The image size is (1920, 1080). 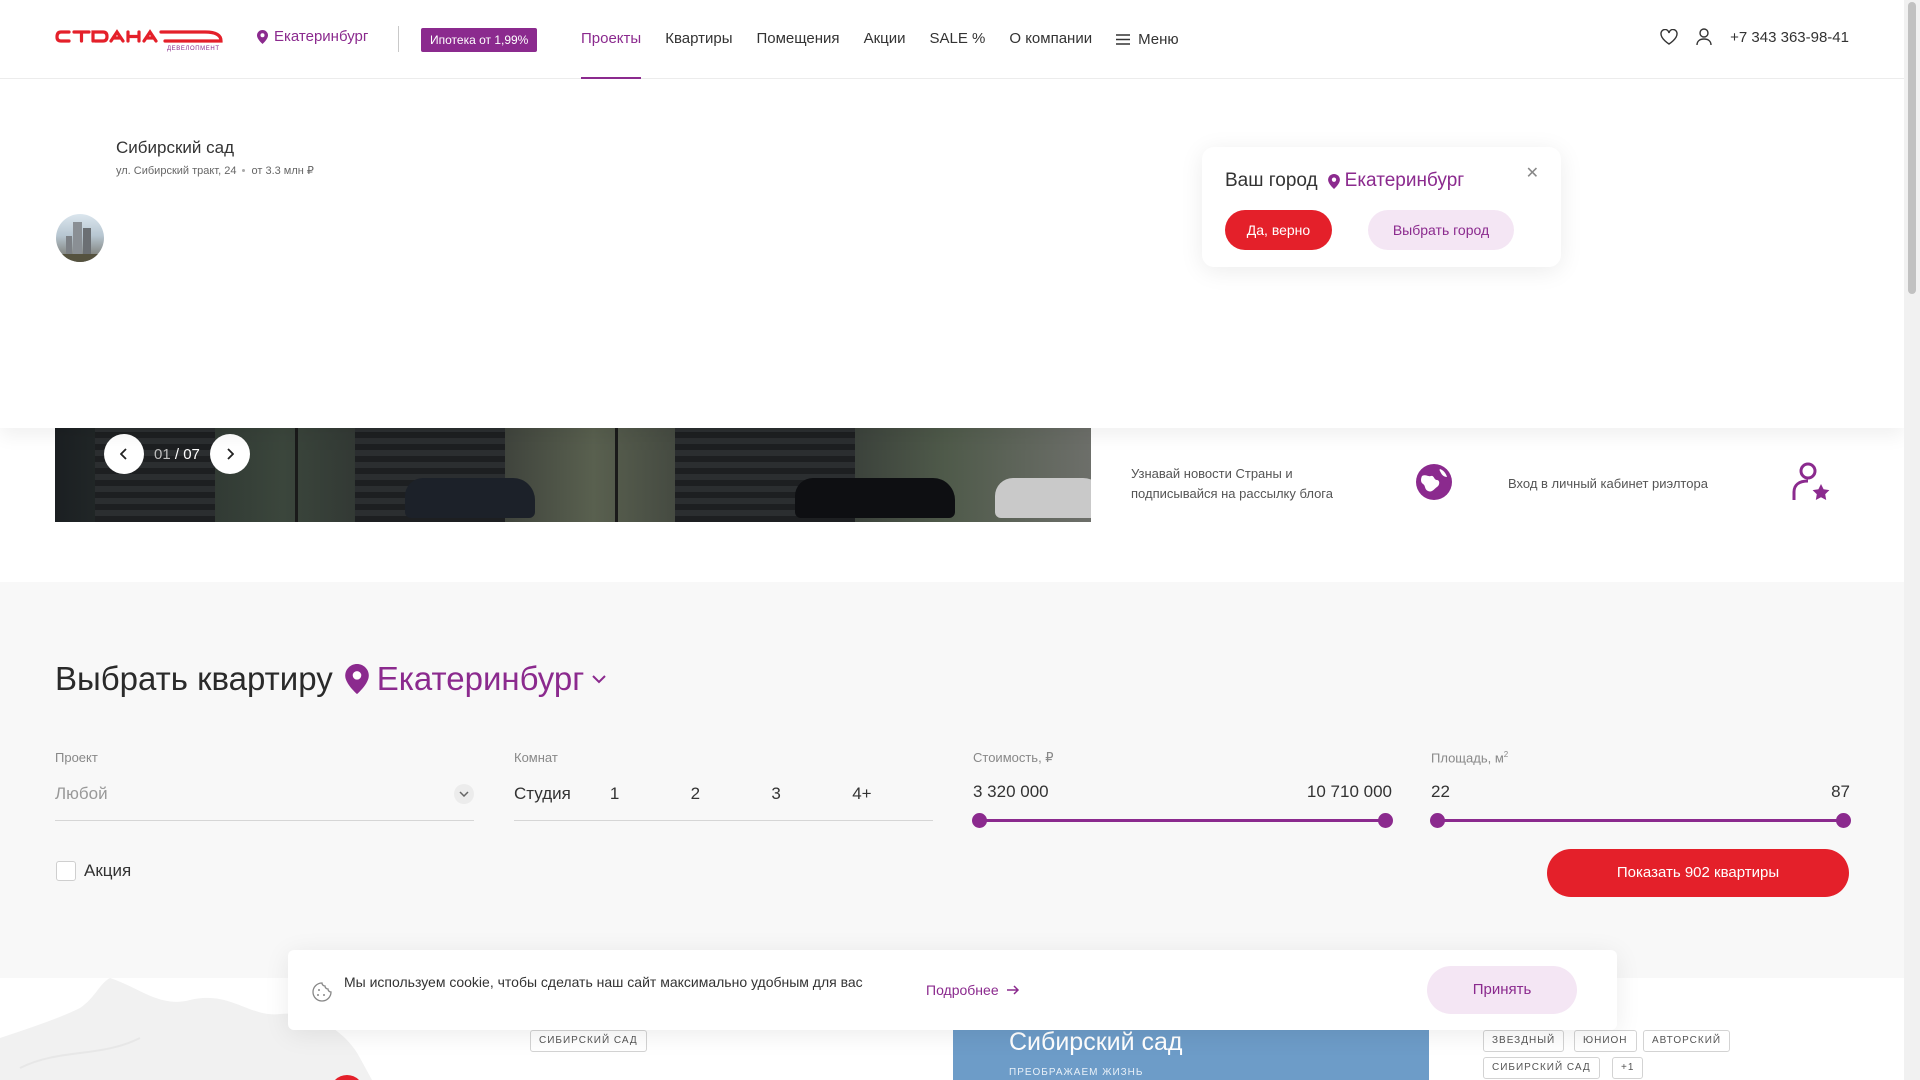 I want to click on header-phone: +7 343 363-98-41, so click(x=1789, y=37).